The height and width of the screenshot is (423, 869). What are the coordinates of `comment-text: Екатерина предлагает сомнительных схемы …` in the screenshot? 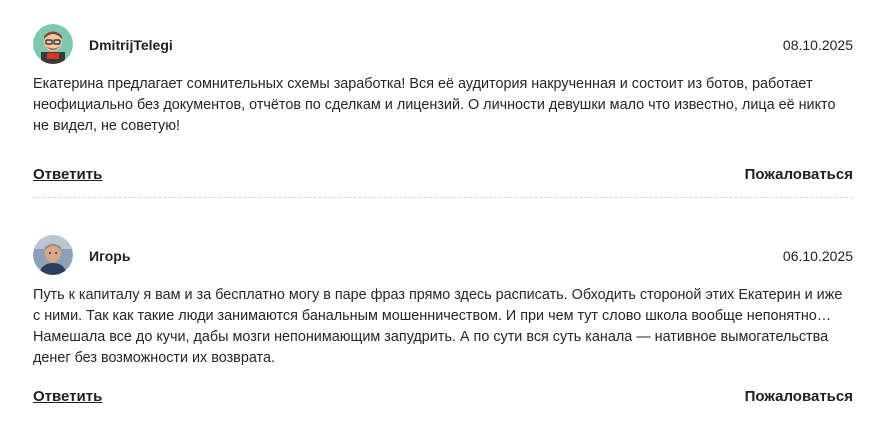 It's located at (434, 105).